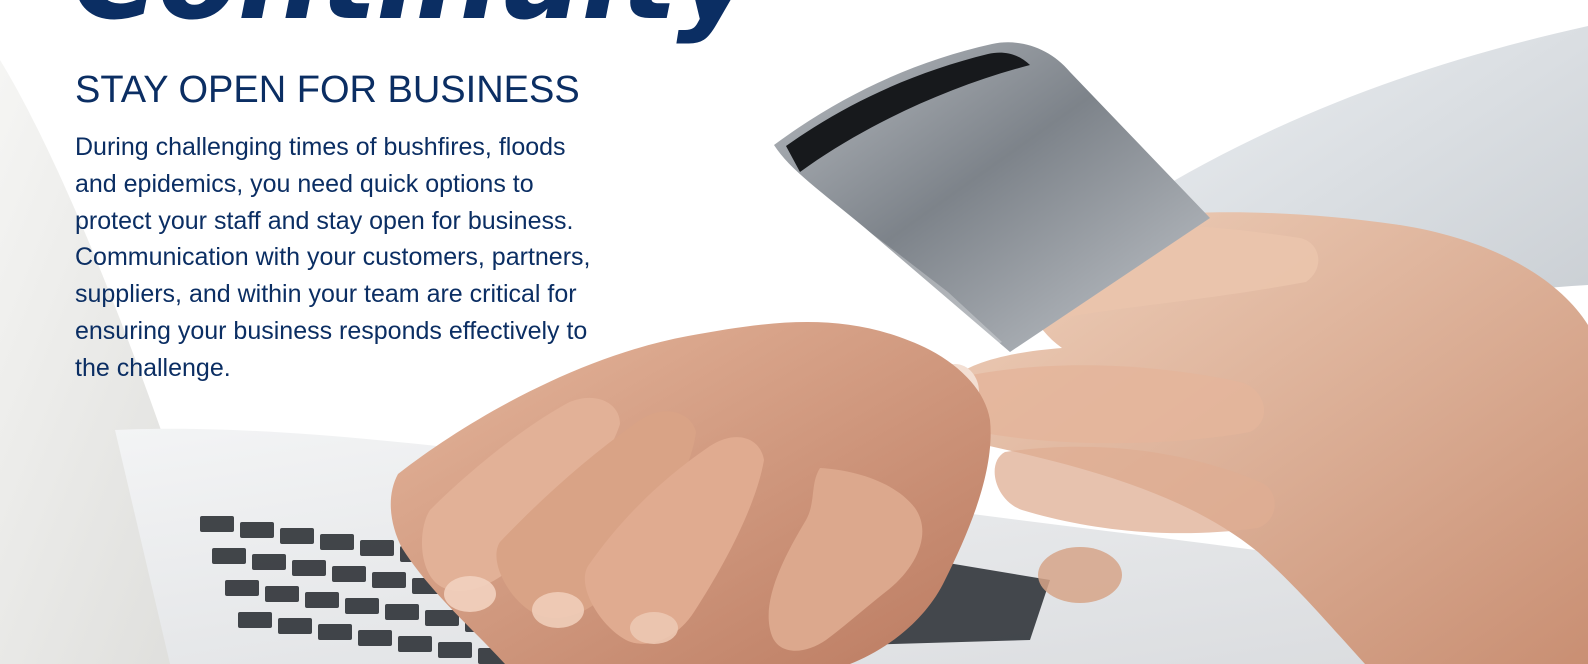 This screenshot has height=664, width=1588. Describe the element at coordinates (327, 90) in the screenshot. I see `subheading: STAY OPEN FOR BUSINESS` at that location.